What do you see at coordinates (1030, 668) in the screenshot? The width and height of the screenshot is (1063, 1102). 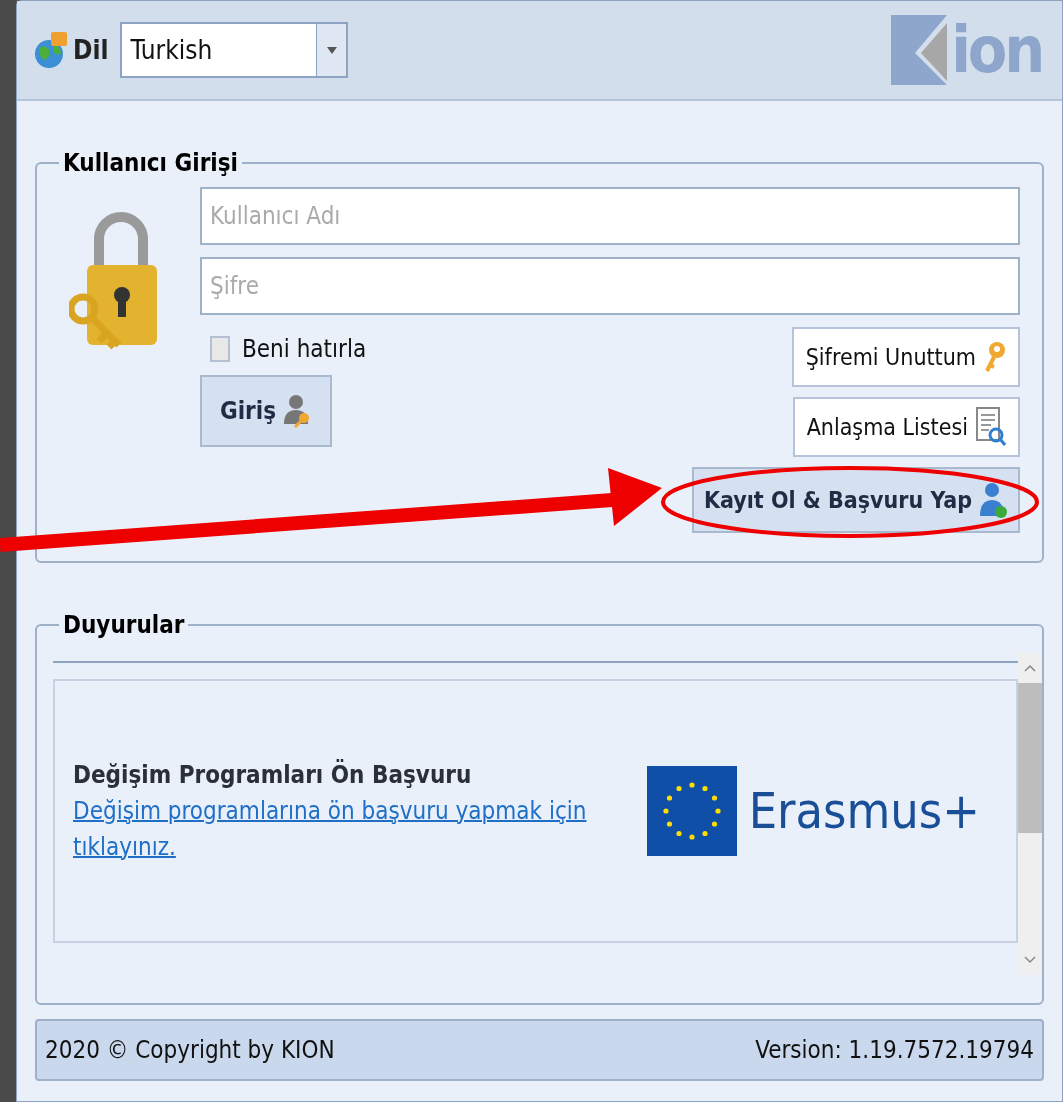 I see `scroll-up-icon` at bounding box center [1030, 668].